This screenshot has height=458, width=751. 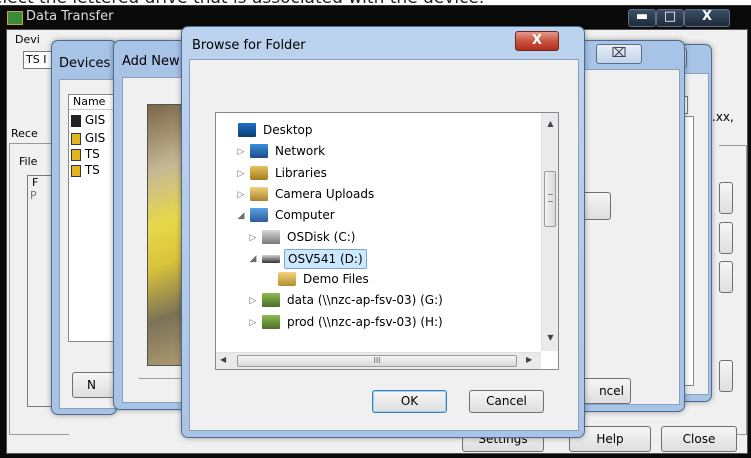 What do you see at coordinates (305, 215) in the screenshot?
I see `tree-item-label: Computer` at bounding box center [305, 215].